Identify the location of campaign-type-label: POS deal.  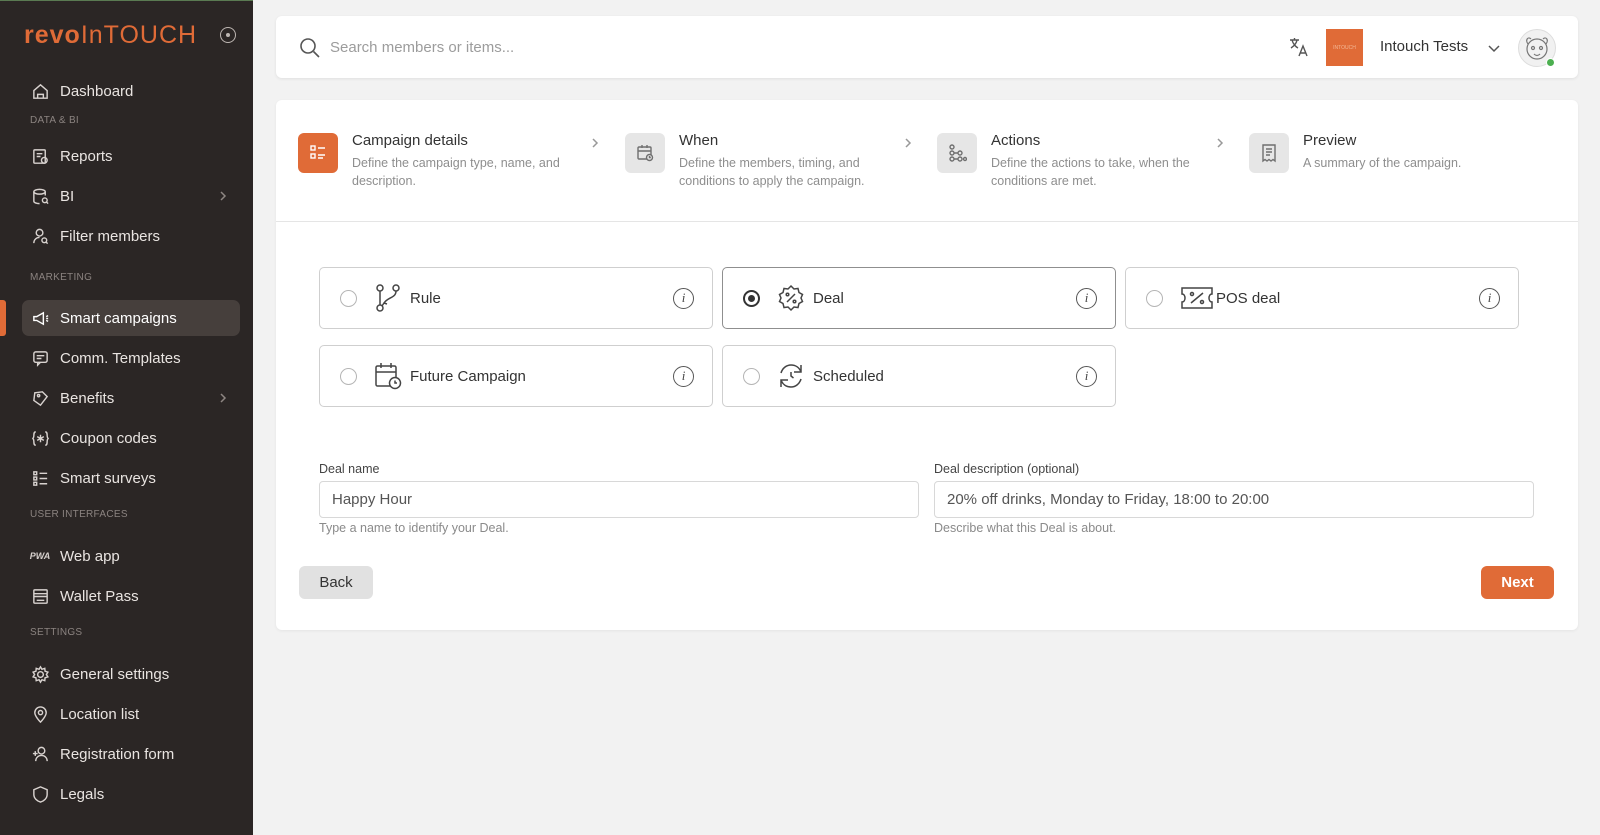
(1248, 298).